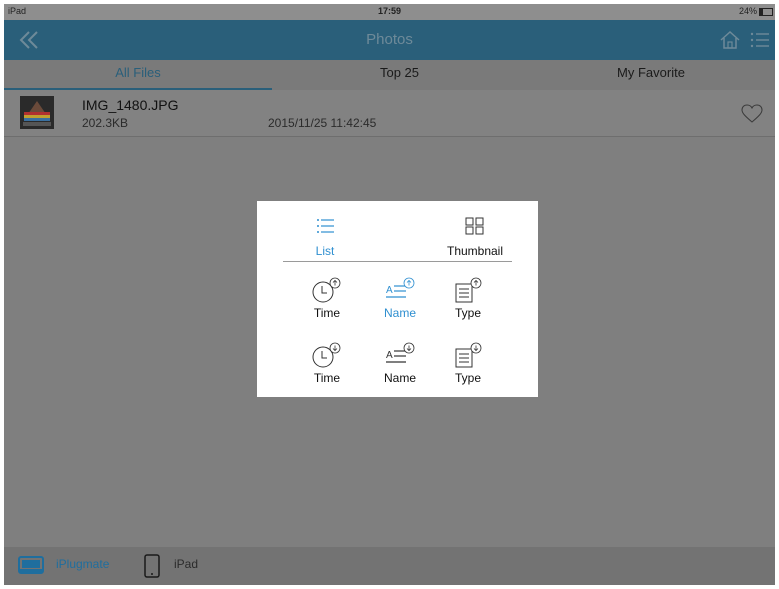 The image size is (779, 589). Describe the element at coordinates (399, 313) in the screenshot. I see `sort-name-asc-label: Name` at that location.